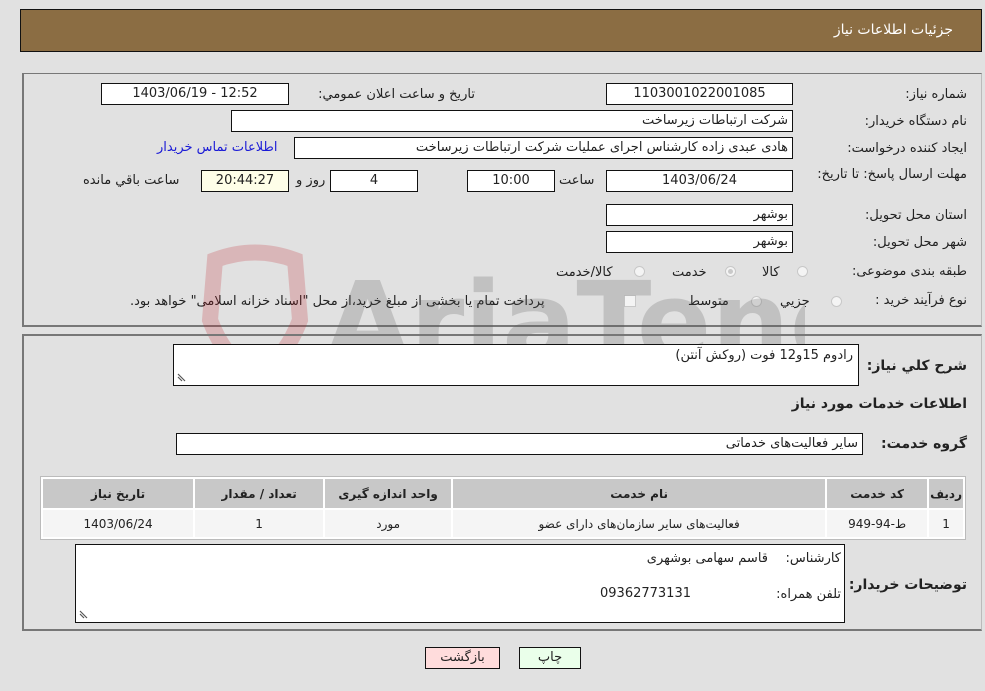 The height and width of the screenshot is (691, 985). I want to click on announce-datetime-field: 1403/06/19 - 12:52, so click(195, 94).